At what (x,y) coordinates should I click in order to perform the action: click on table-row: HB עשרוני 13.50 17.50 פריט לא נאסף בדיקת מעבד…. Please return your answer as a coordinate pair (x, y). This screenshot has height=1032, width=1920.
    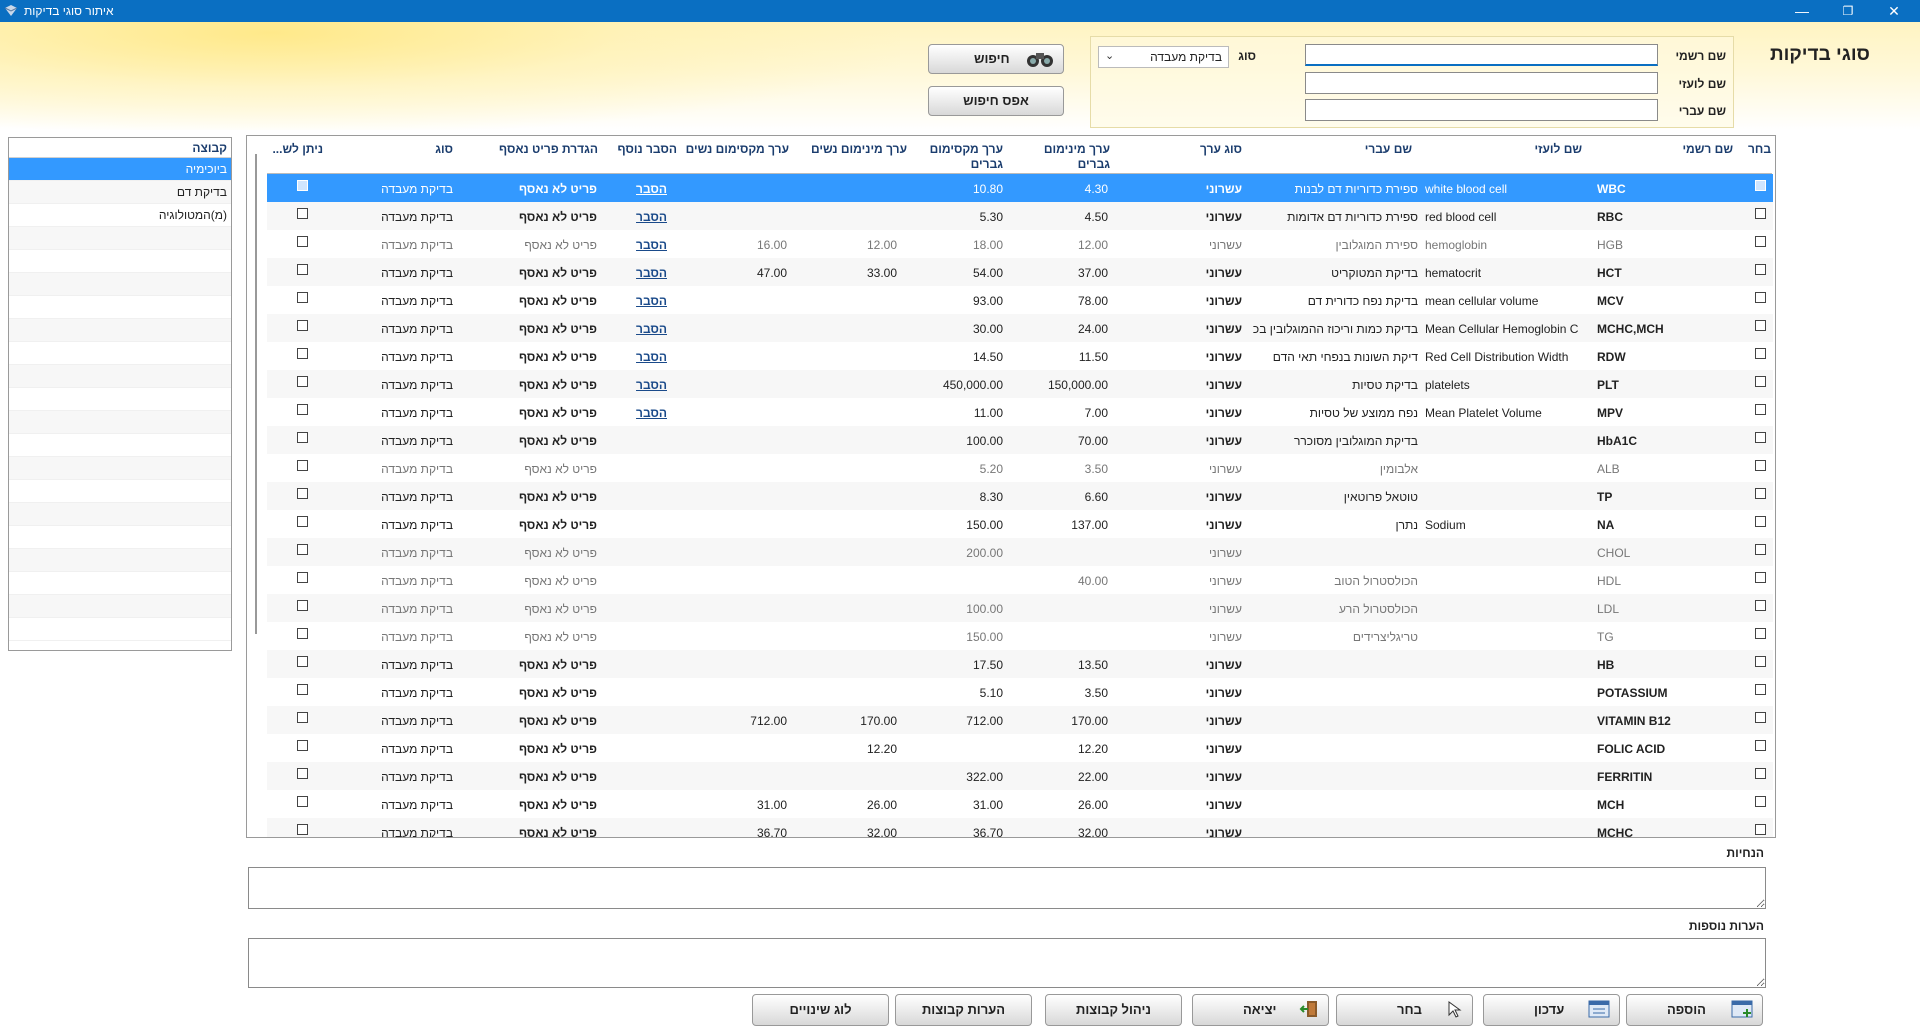
    Looking at the image, I should click on (1020, 664).